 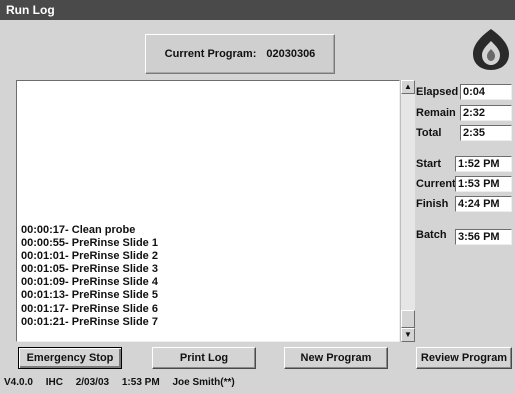 What do you see at coordinates (92, 382) in the screenshot?
I see `date-text: 2/03/03` at bounding box center [92, 382].